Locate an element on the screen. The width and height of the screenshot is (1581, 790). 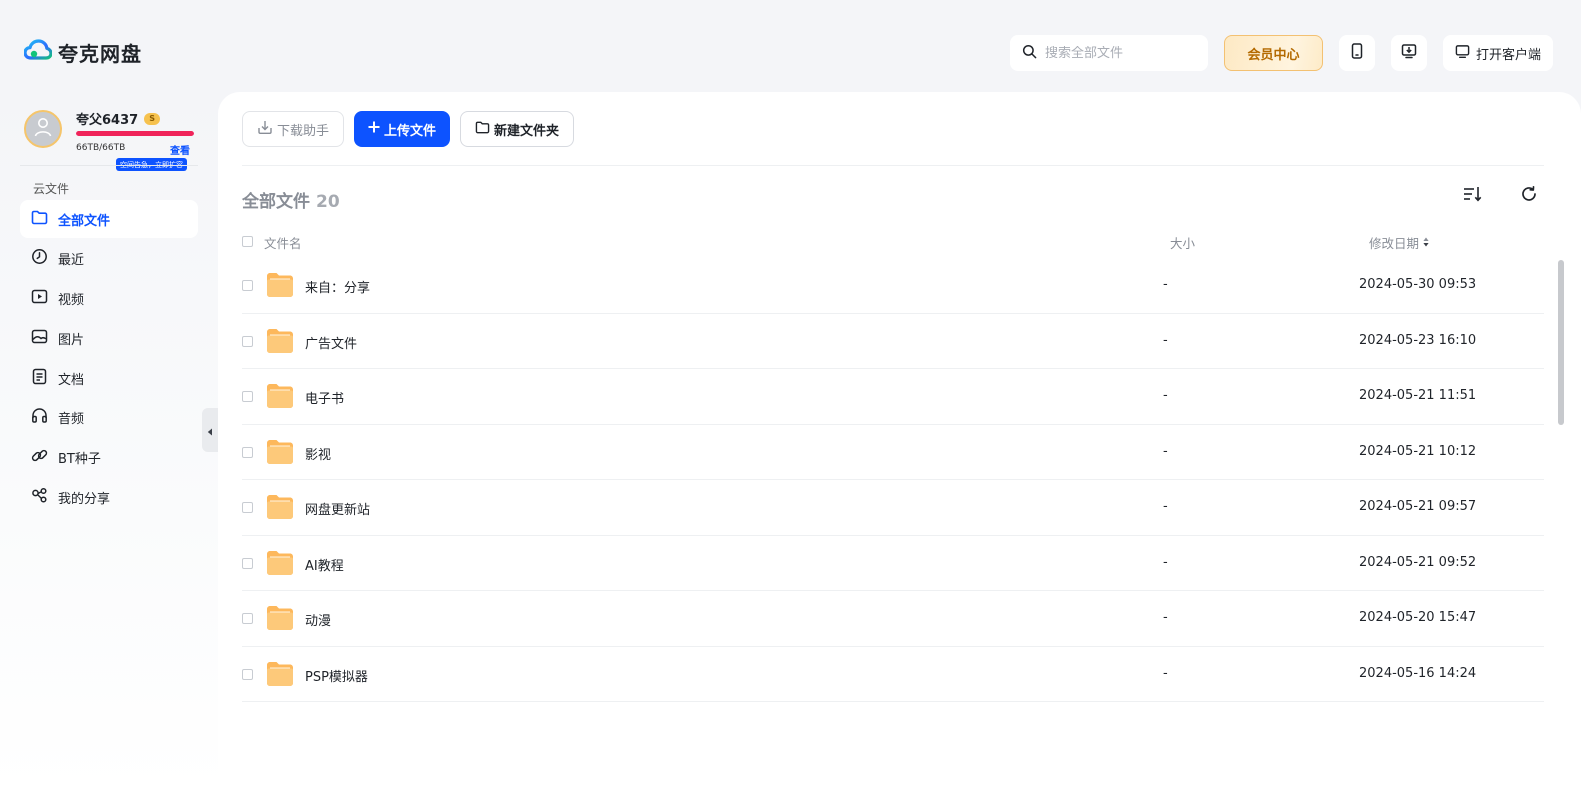
image-icon is located at coordinates (39, 338).